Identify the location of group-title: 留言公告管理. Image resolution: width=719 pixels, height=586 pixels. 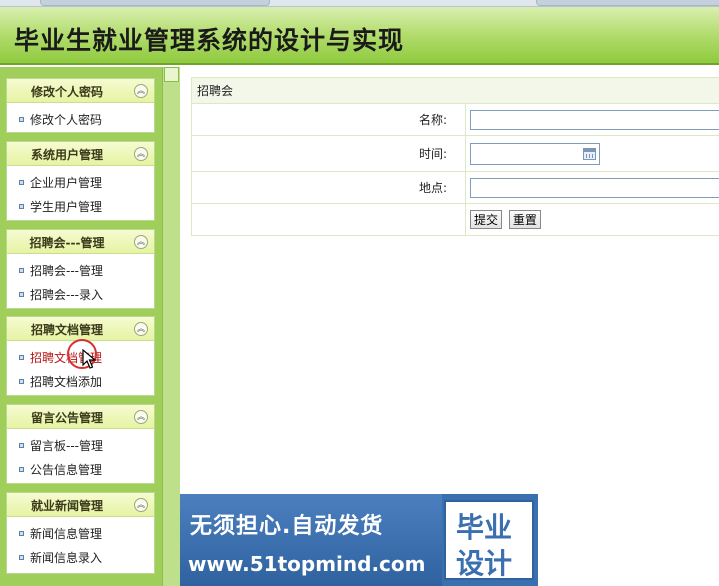
(66, 418).